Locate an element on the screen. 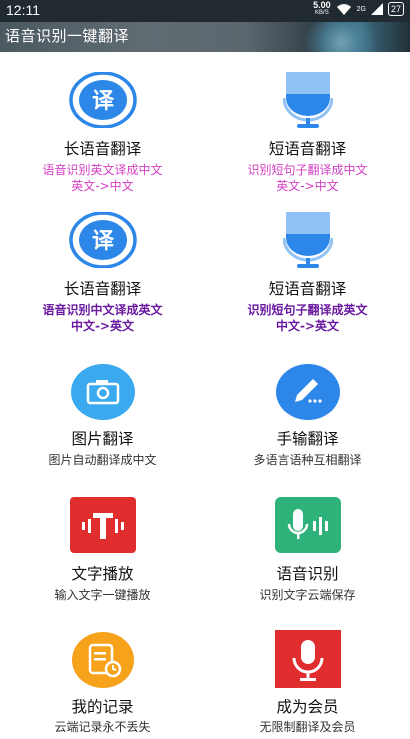  card-title: 语音识别 is located at coordinates (307, 574).